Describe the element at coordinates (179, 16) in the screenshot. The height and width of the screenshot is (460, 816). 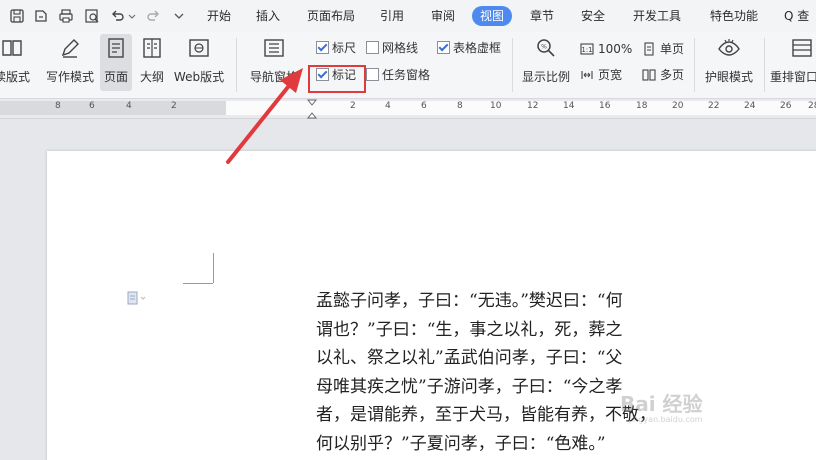
I see `customize-dropdown-icon` at that location.